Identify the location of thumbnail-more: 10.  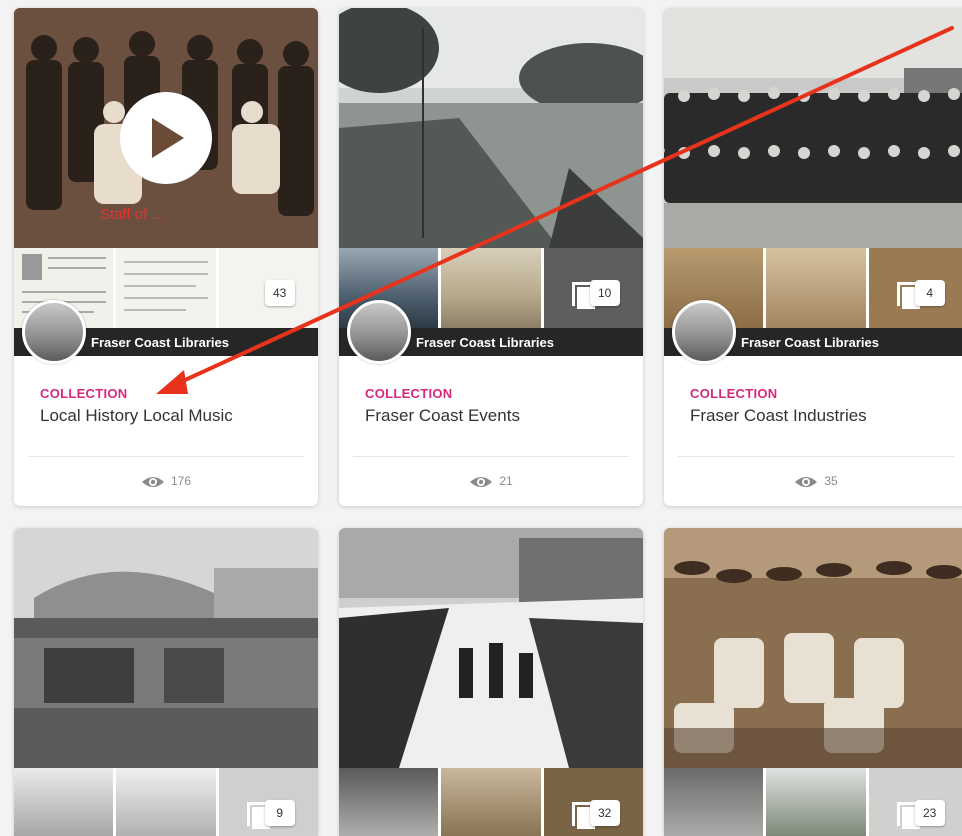
(593, 288).